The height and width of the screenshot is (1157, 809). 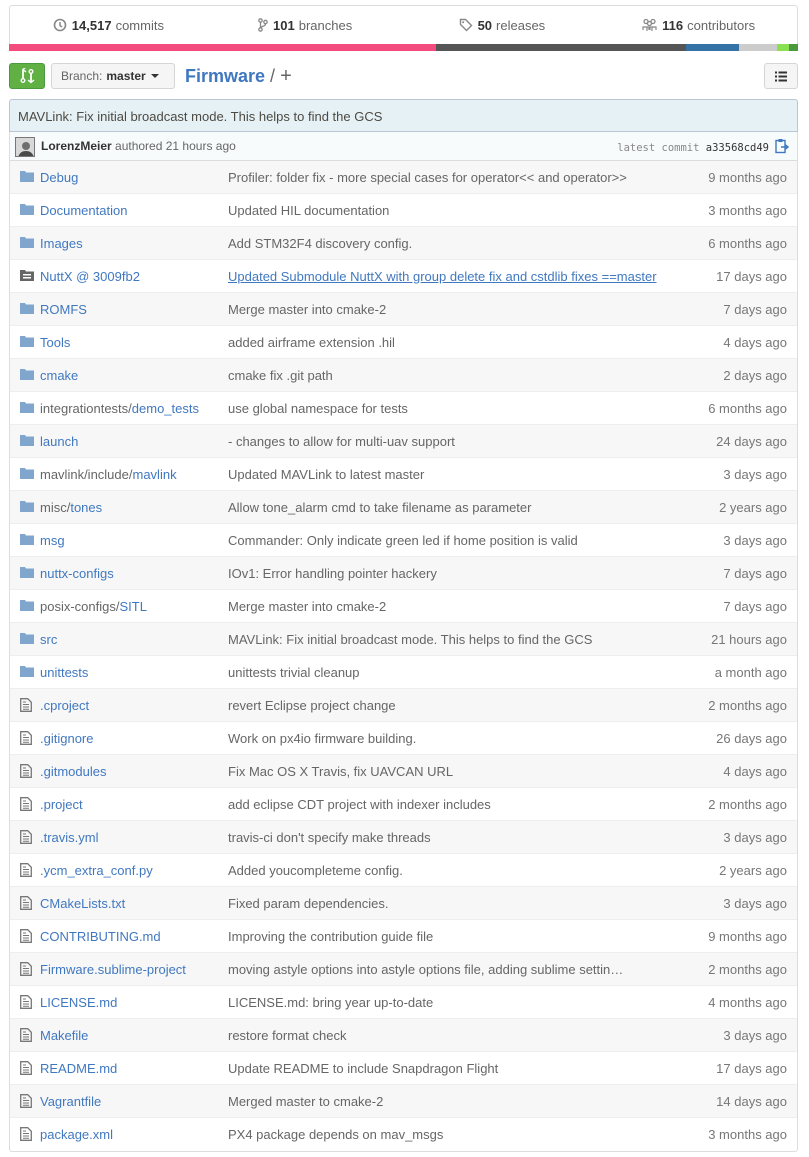 What do you see at coordinates (76, 1134) in the screenshot?
I see `file-name-link: package.xml` at bounding box center [76, 1134].